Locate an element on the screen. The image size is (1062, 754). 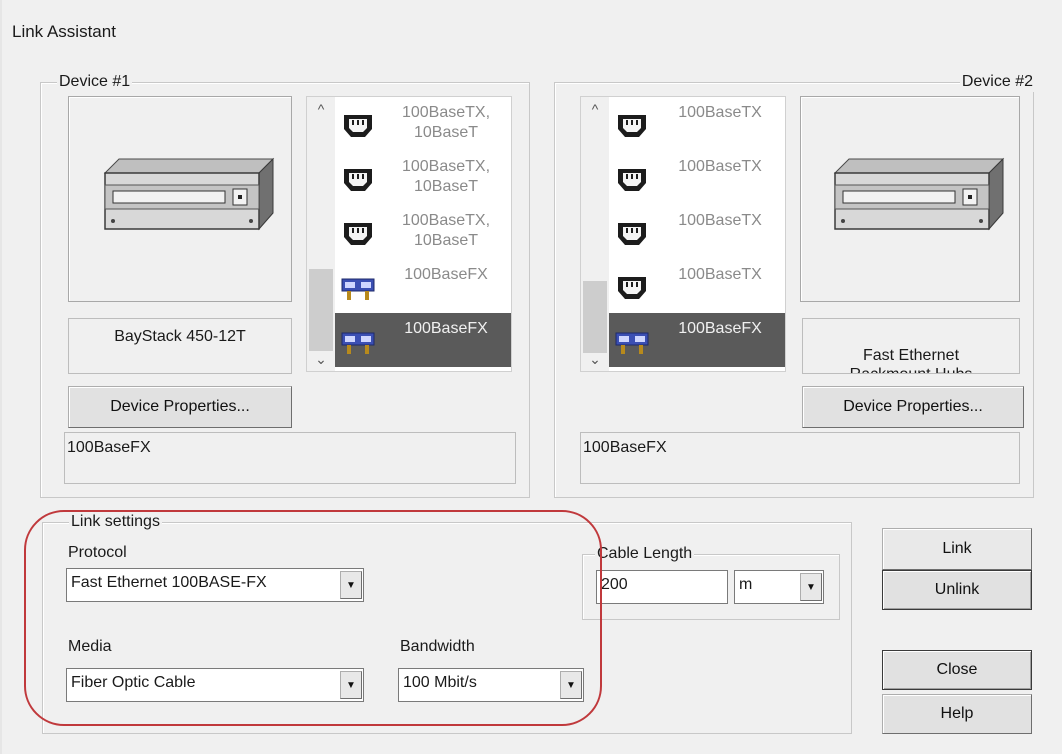
device-1-legend: Device #1 is located at coordinates (95, 82).